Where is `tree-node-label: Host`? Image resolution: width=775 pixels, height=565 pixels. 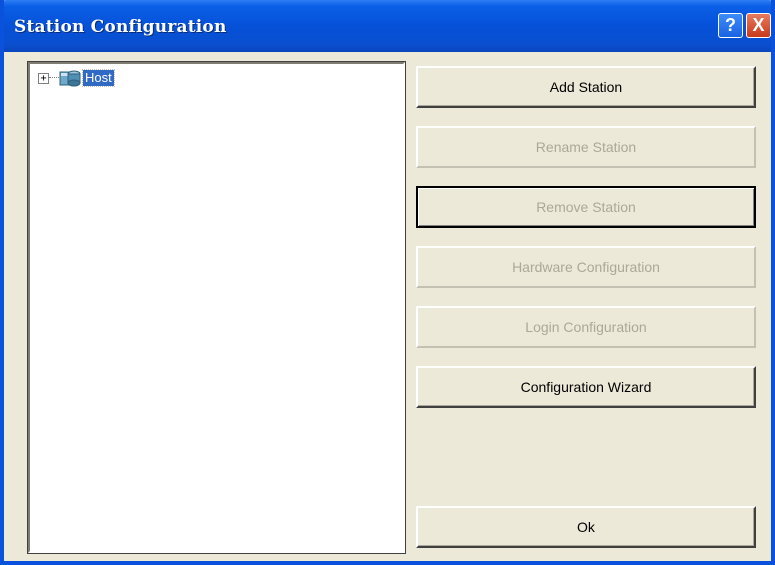
tree-node-label: Host is located at coordinates (98, 78).